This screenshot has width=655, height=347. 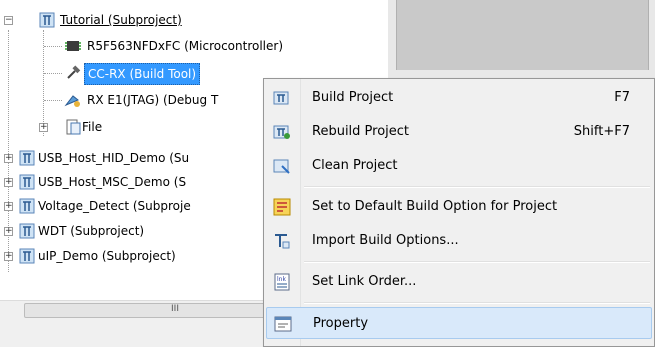 I want to click on tree-item-tutorial: − Tutorial (Subproject), so click(x=190, y=20).